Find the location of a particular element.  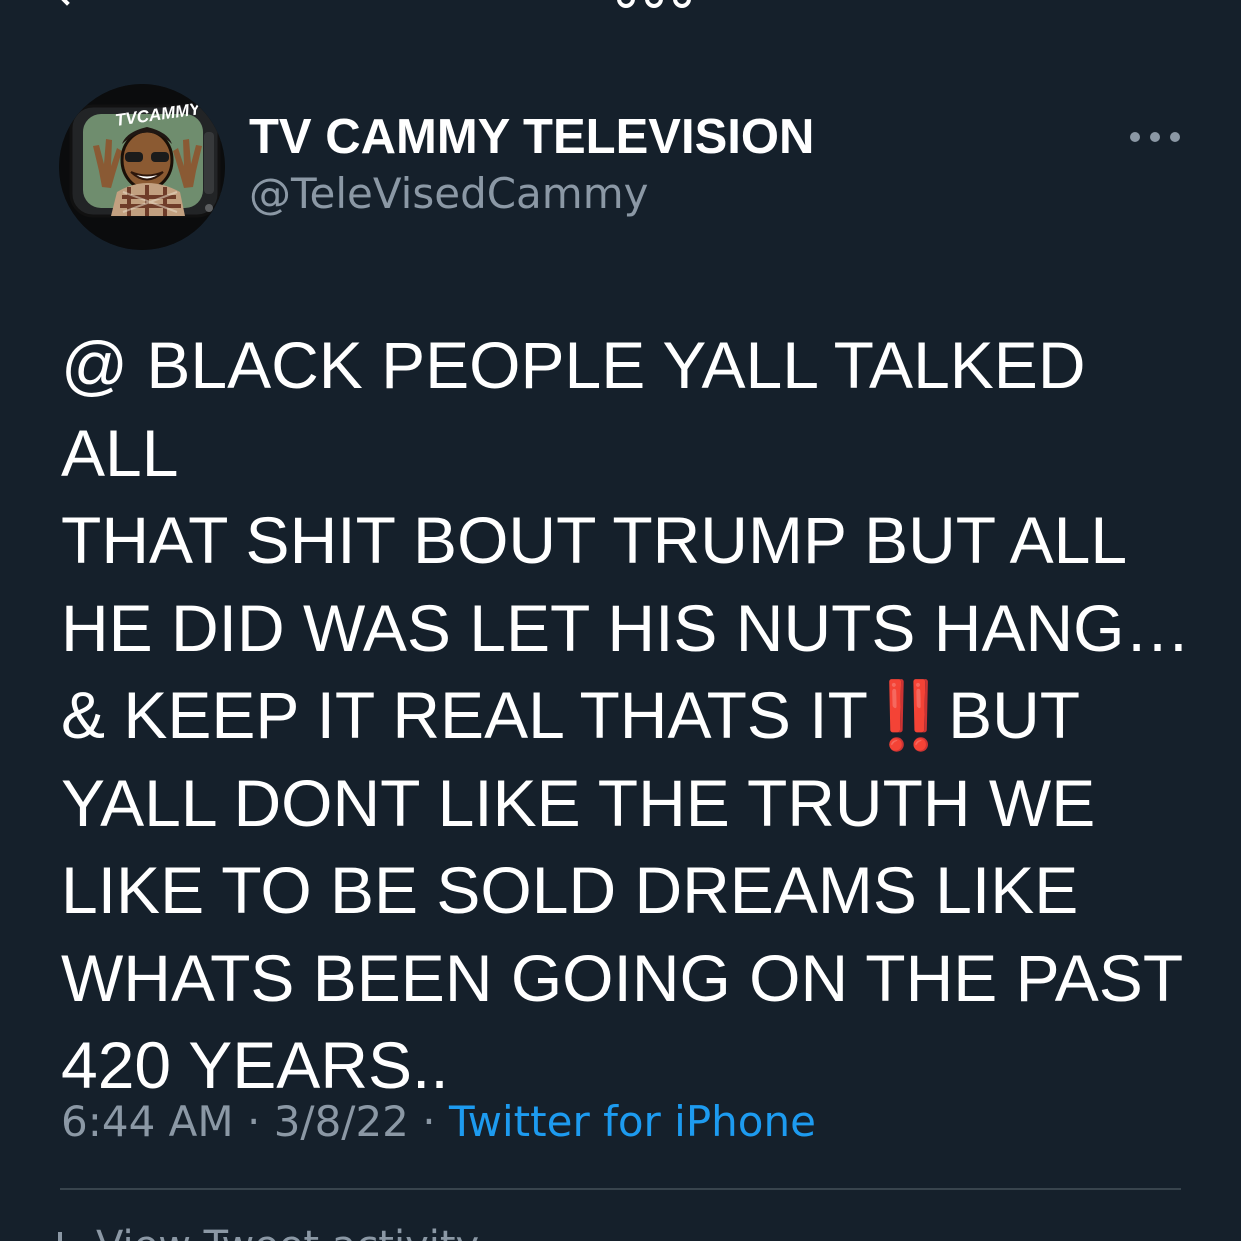

cartoon-tv-avatar-icon: TVCAMMY is located at coordinates (142, 167).